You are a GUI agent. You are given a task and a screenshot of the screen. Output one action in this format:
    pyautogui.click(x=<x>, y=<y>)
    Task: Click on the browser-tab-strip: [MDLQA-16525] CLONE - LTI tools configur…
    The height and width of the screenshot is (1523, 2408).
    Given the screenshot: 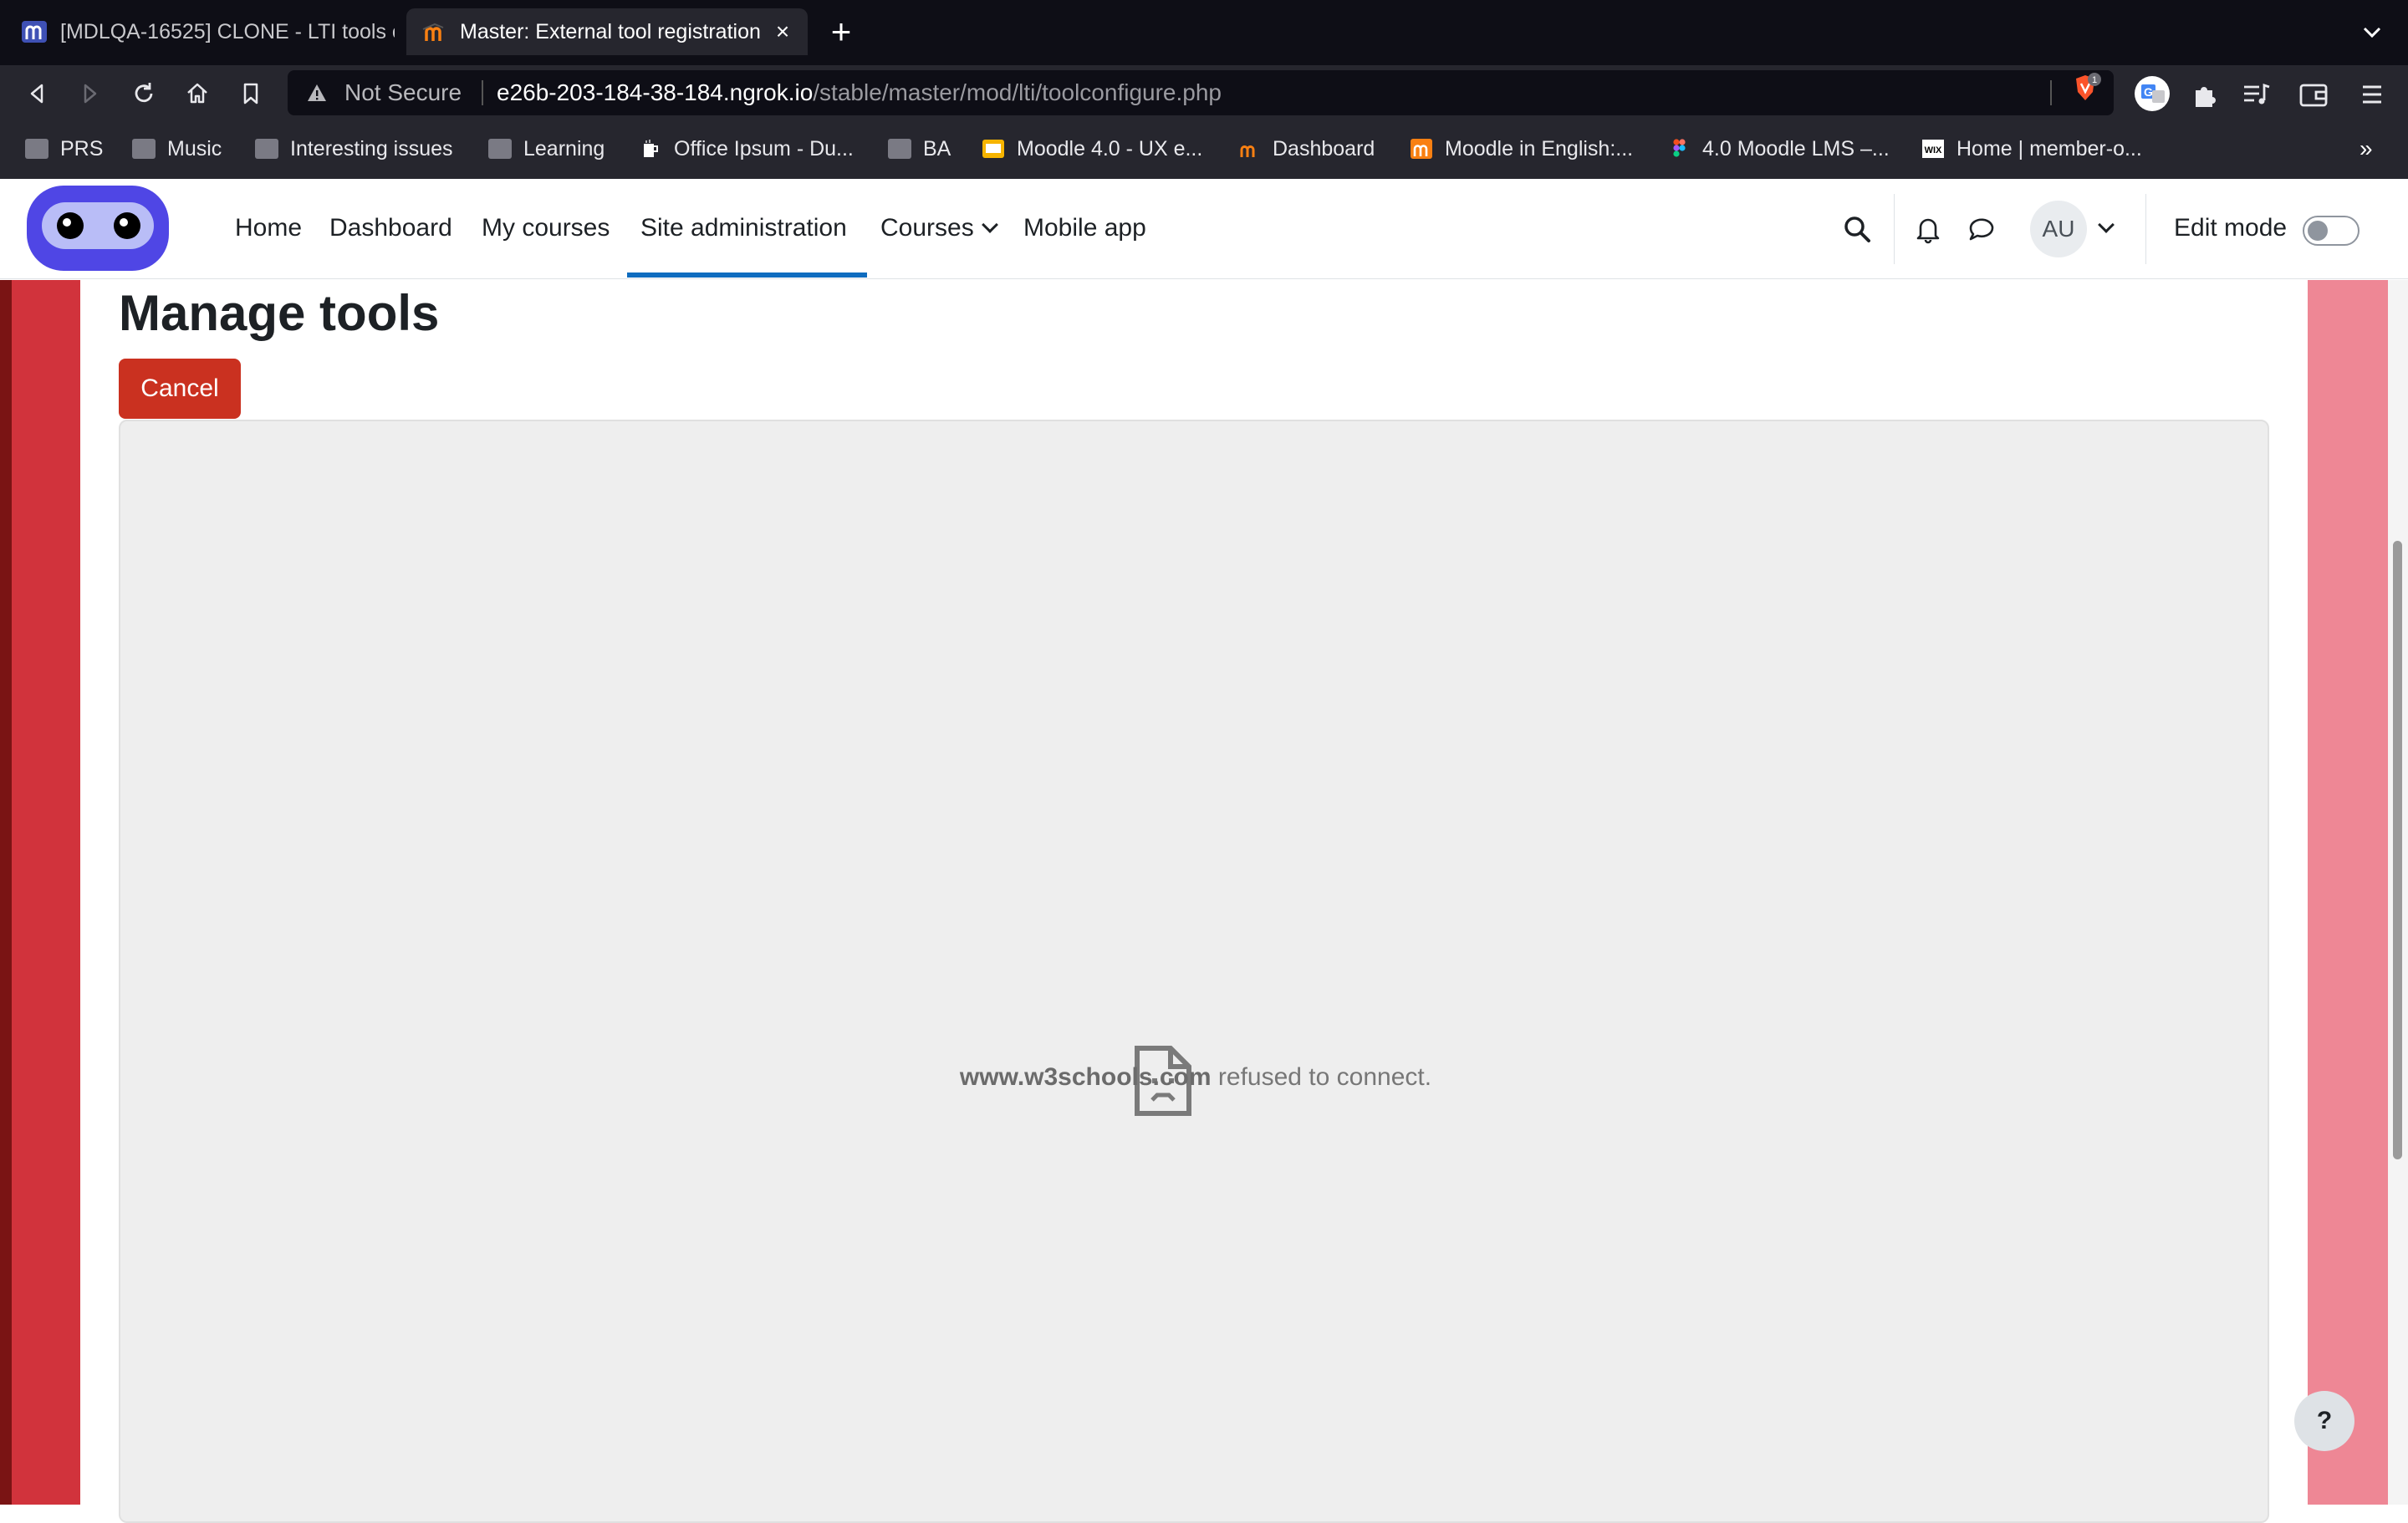 What is the action you would take?
    pyautogui.click(x=1204, y=32)
    